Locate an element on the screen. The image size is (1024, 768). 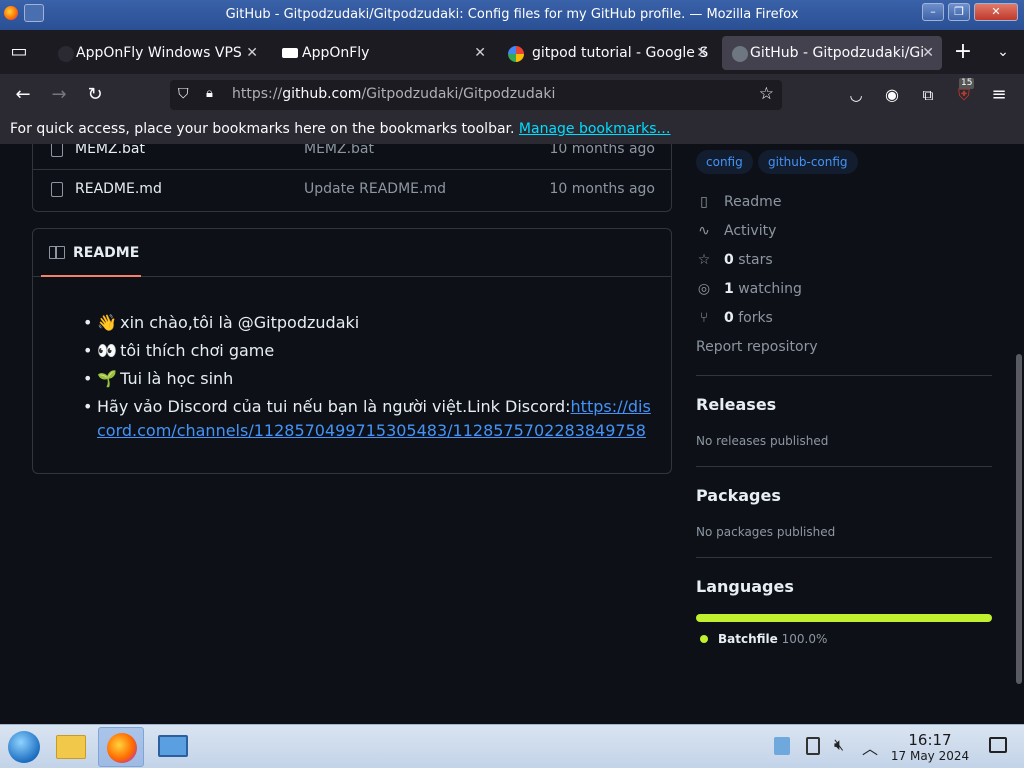
list-item: 🌱 Tui là học sinh is located at coordinates (370, 379).